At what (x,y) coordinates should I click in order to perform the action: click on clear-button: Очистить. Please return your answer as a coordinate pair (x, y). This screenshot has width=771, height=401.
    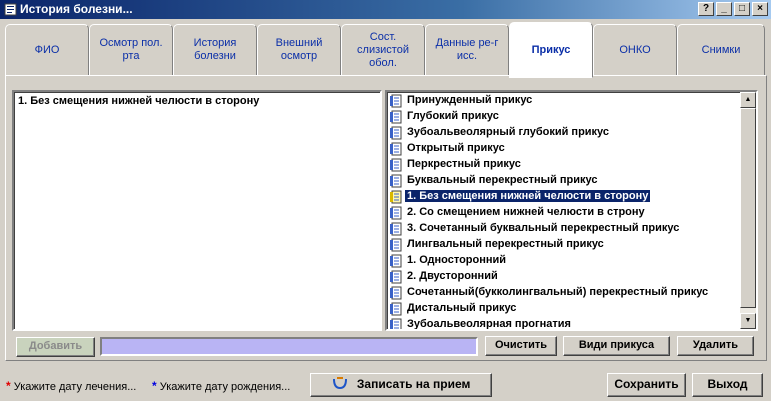
    Looking at the image, I should click on (521, 346).